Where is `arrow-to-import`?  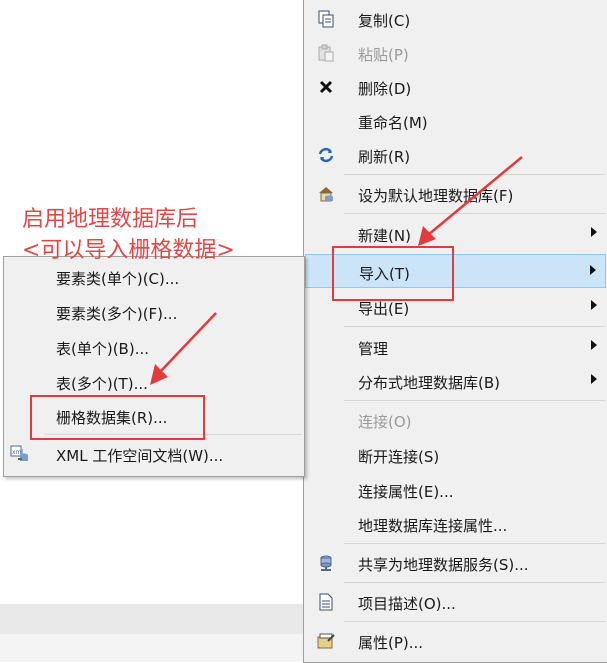
arrow-to-import is located at coordinates (475, 196).